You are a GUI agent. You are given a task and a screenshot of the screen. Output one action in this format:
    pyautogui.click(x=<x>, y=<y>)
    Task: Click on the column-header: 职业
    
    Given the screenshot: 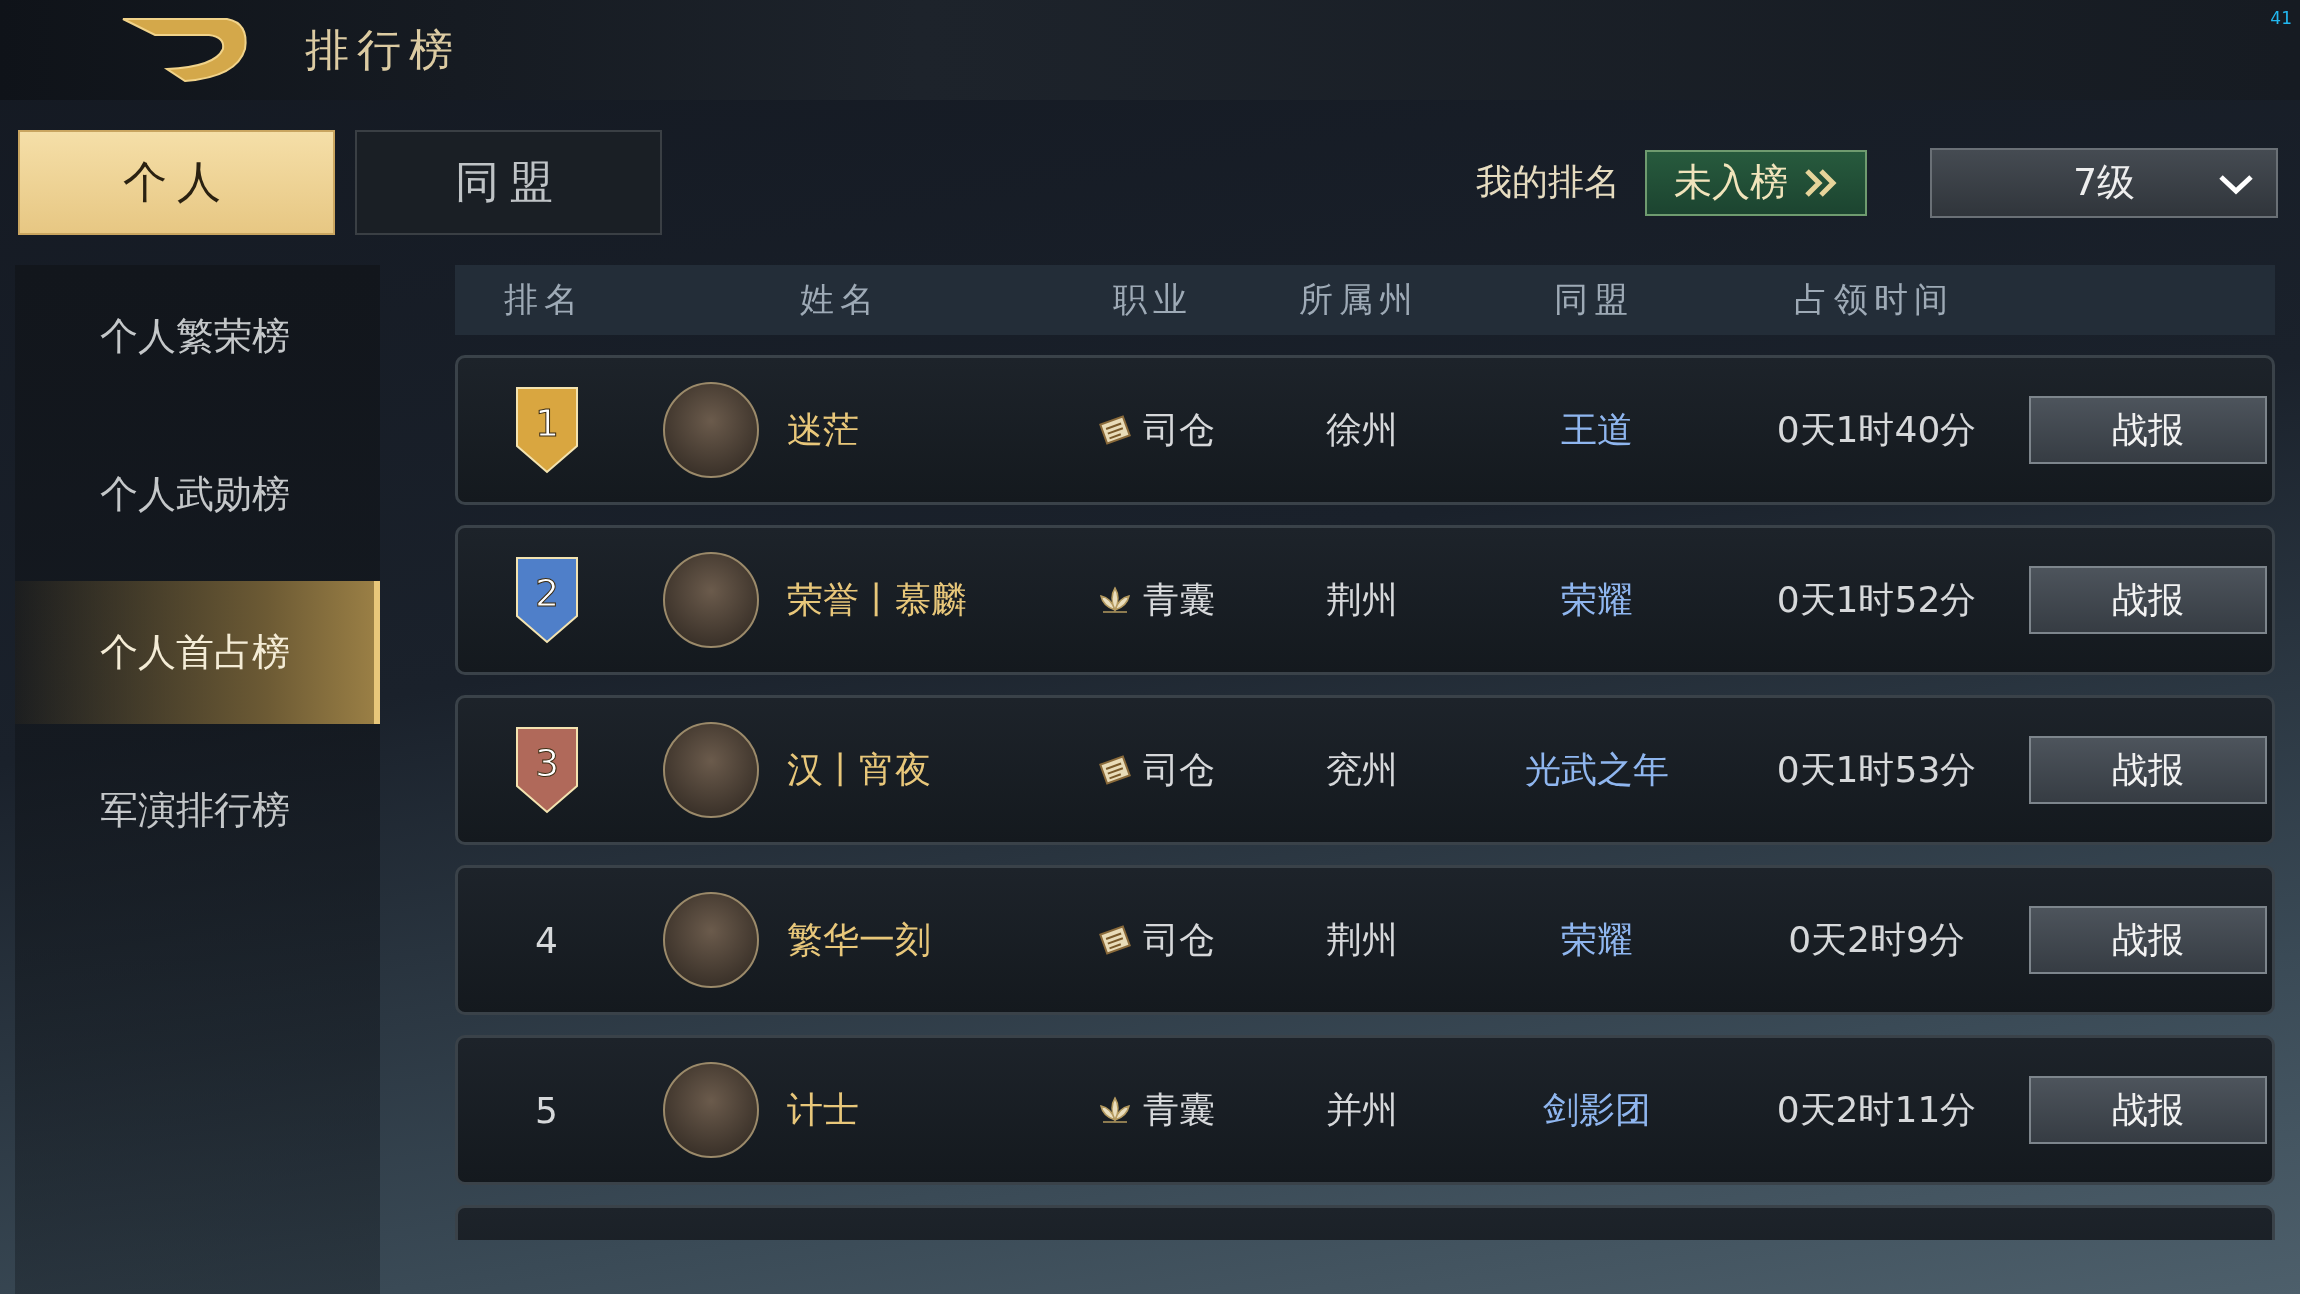 What is the action you would take?
    pyautogui.click(x=1153, y=299)
    